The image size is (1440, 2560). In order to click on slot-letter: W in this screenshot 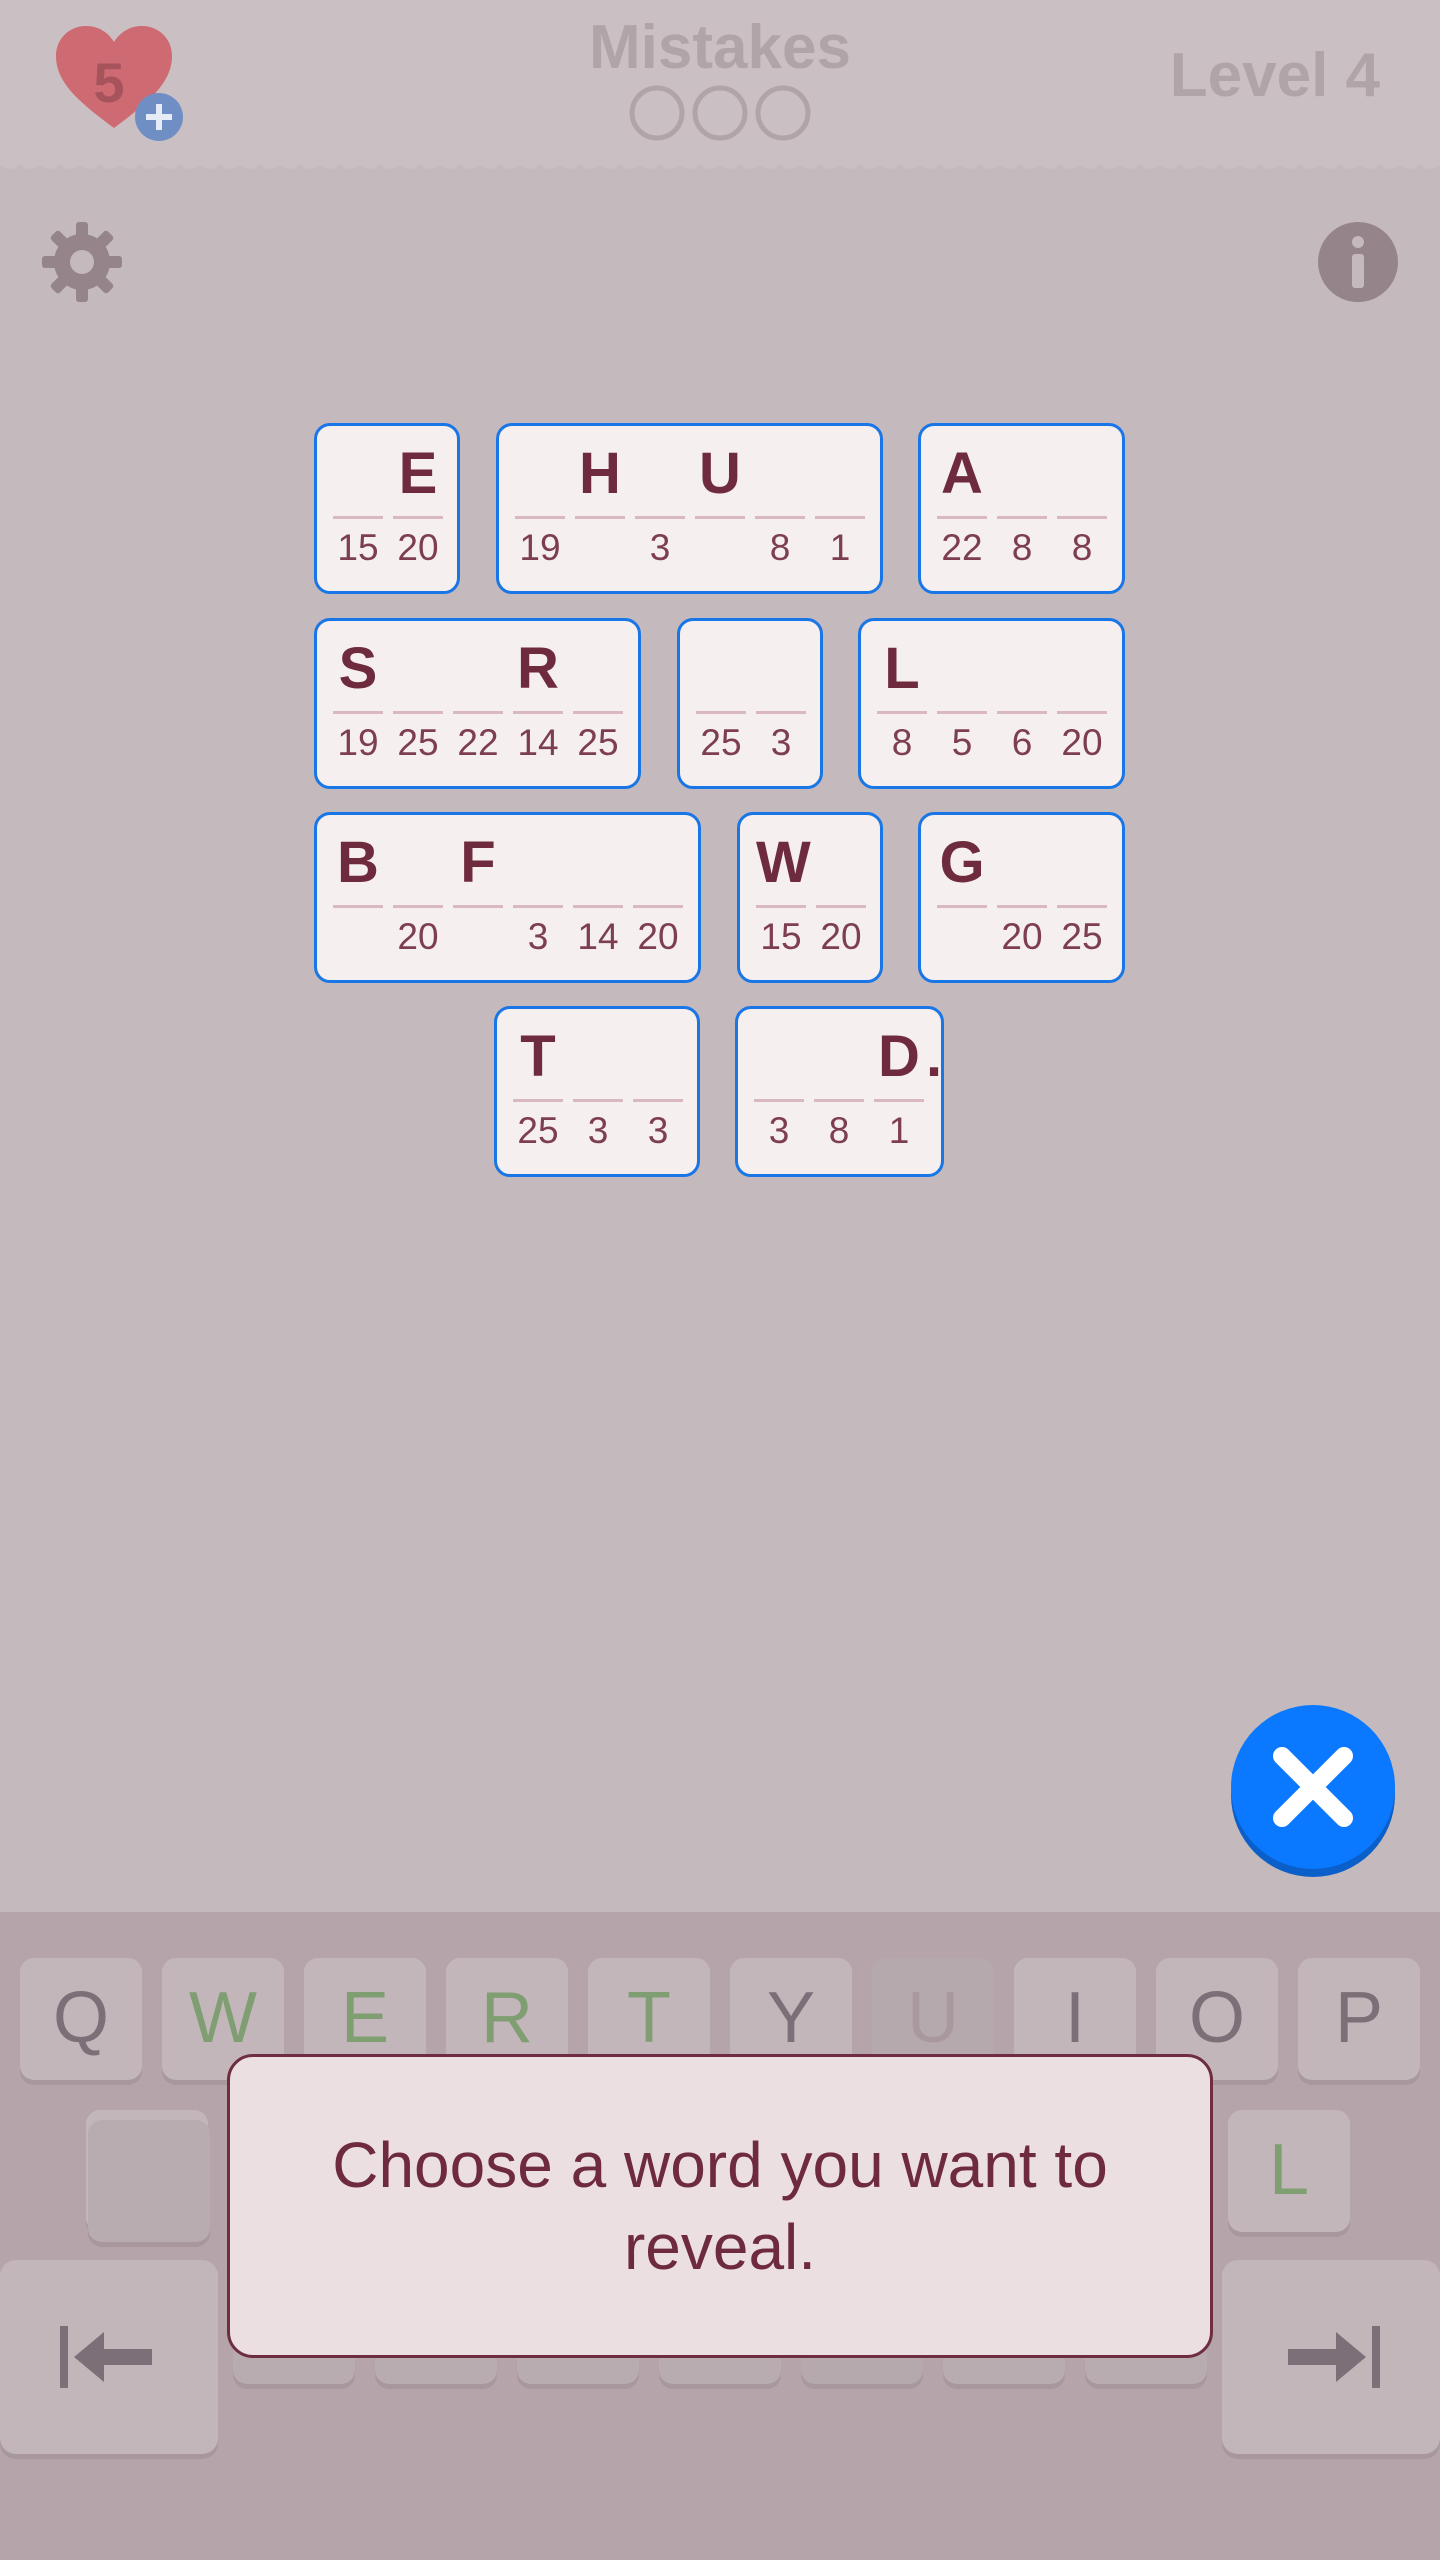, I will do `click(783, 862)`.